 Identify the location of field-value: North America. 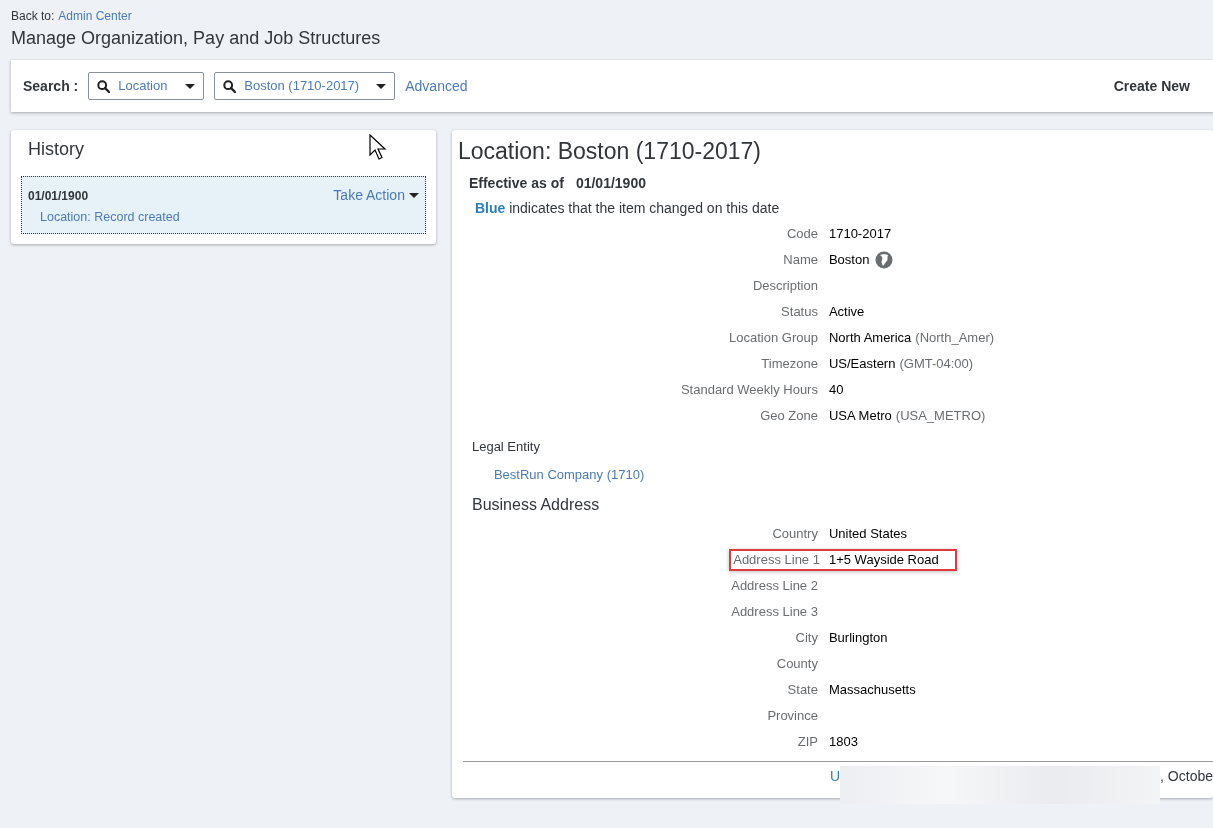
(870, 337).